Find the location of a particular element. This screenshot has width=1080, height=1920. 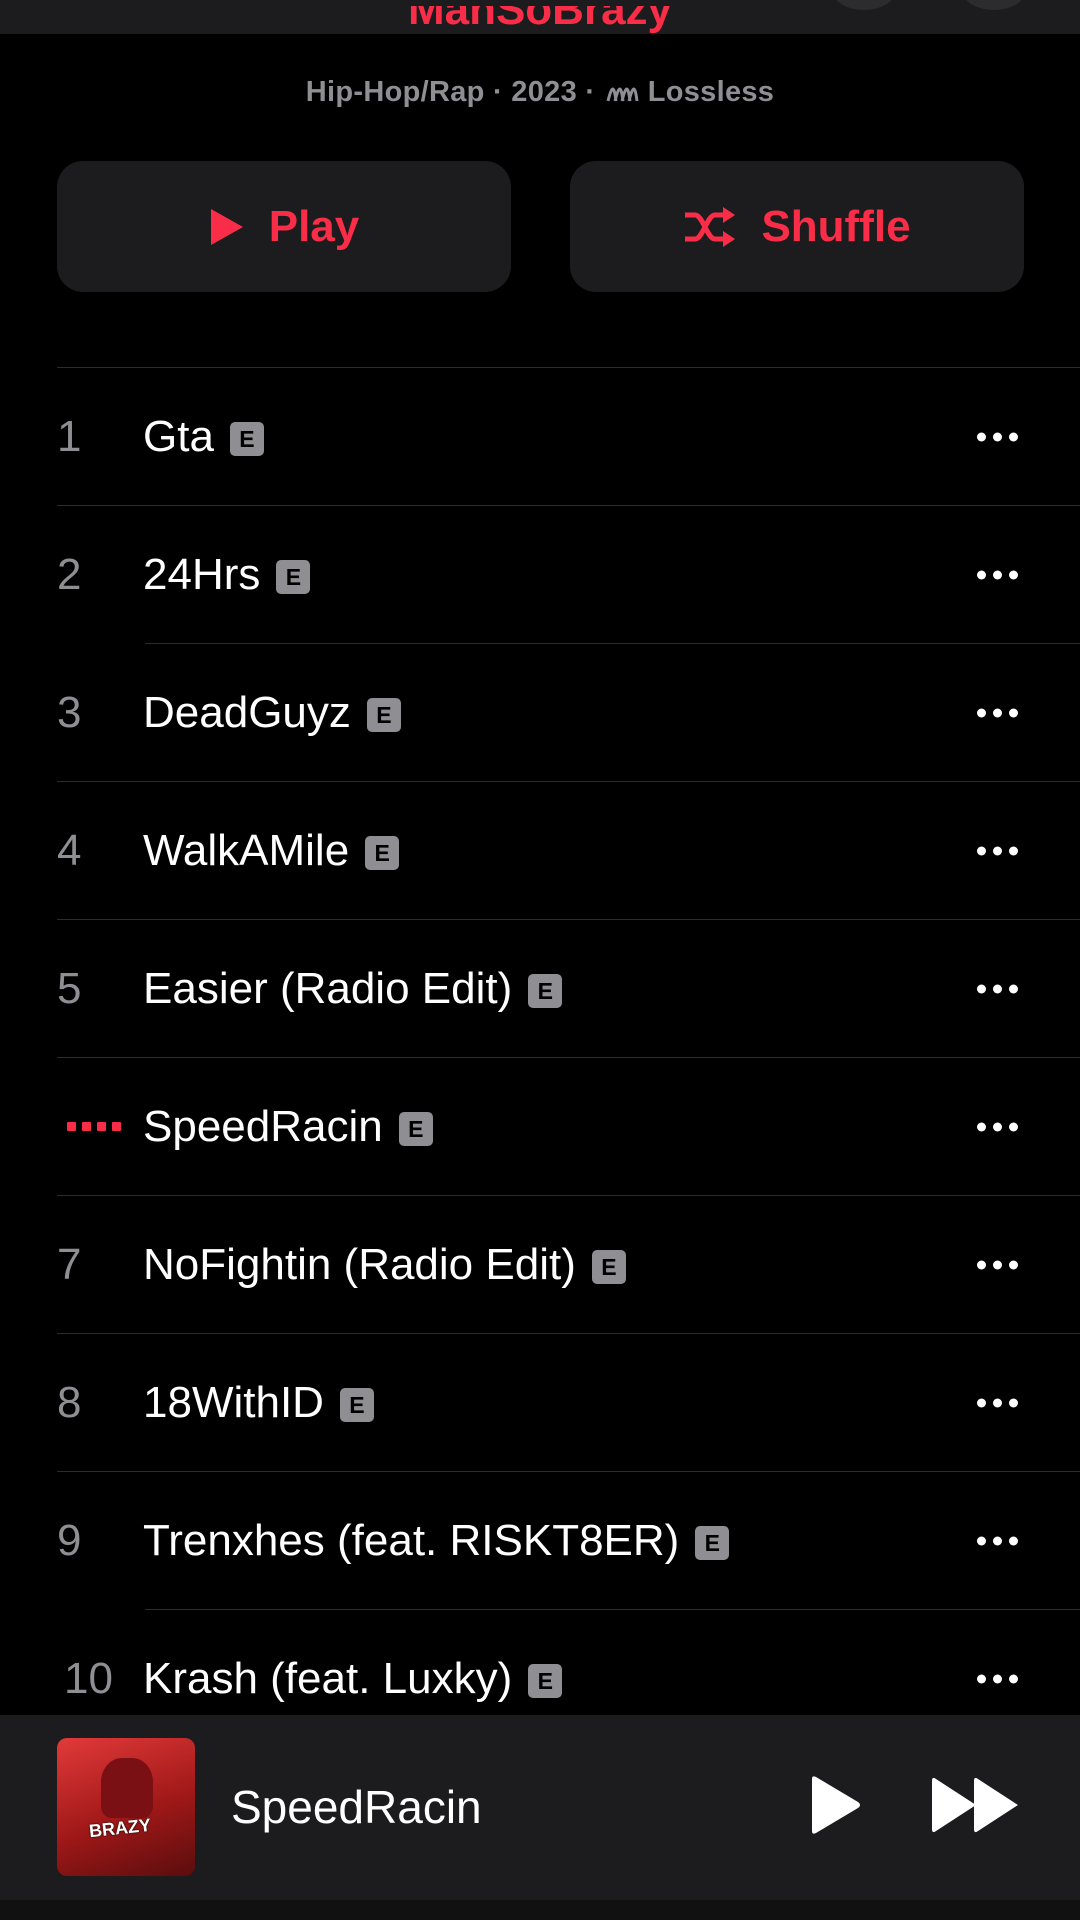

track-number: 5 is located at coordinates (69, 988).